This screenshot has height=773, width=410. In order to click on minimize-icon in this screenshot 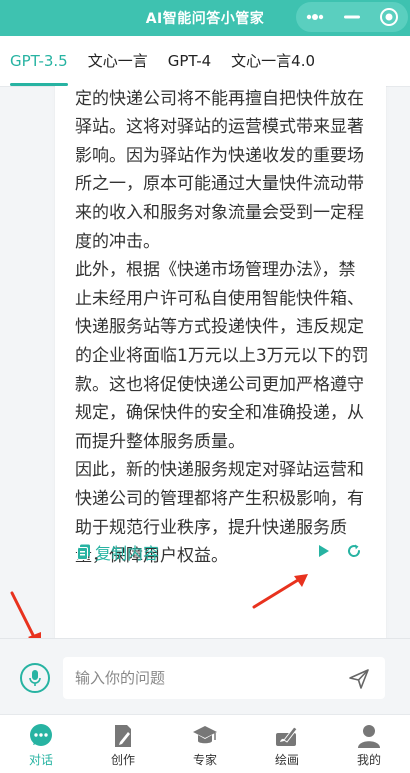, I will do `click(352, 17)`.